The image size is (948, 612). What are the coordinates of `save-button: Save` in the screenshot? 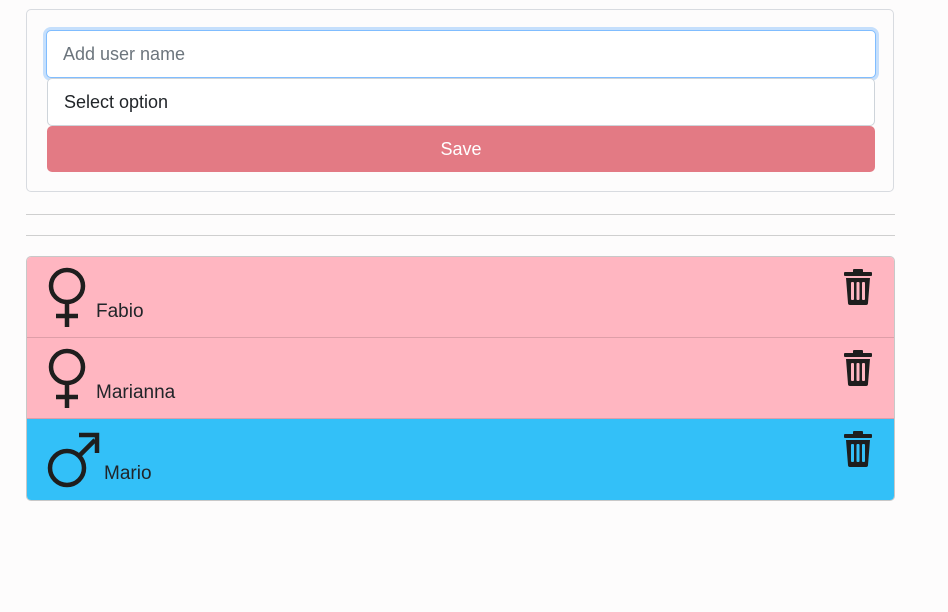 It's located at (461, 149).